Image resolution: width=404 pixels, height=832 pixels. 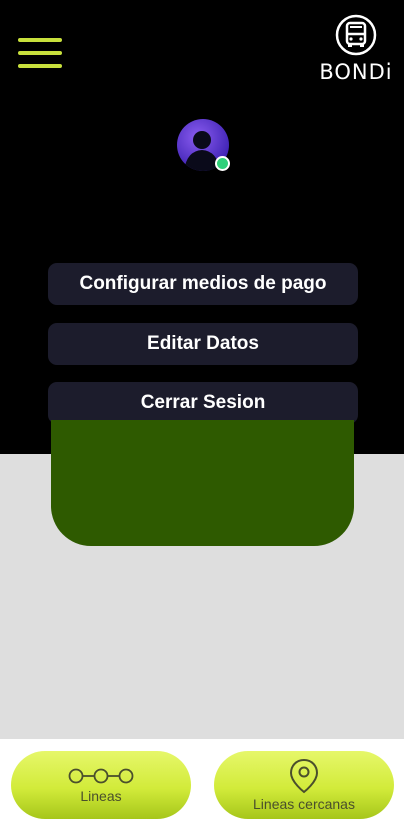 I want to click on nav-label-lines: Lineas, so click(x=101, y=796).